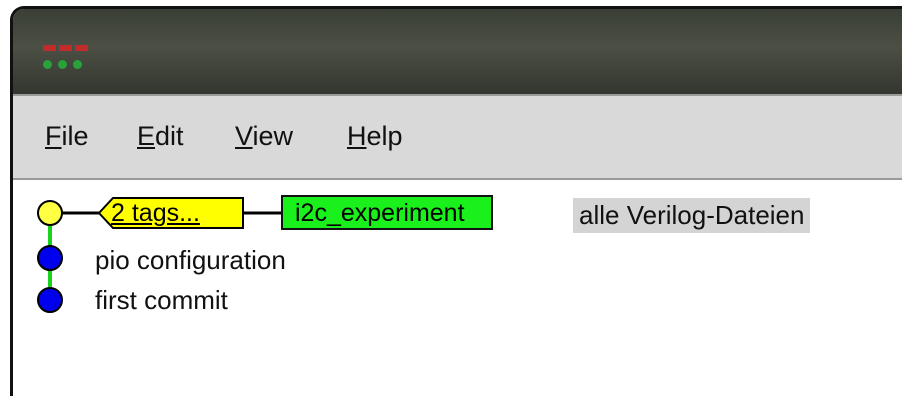  I want to click on menu-edit: Edit, so click(160, 136).